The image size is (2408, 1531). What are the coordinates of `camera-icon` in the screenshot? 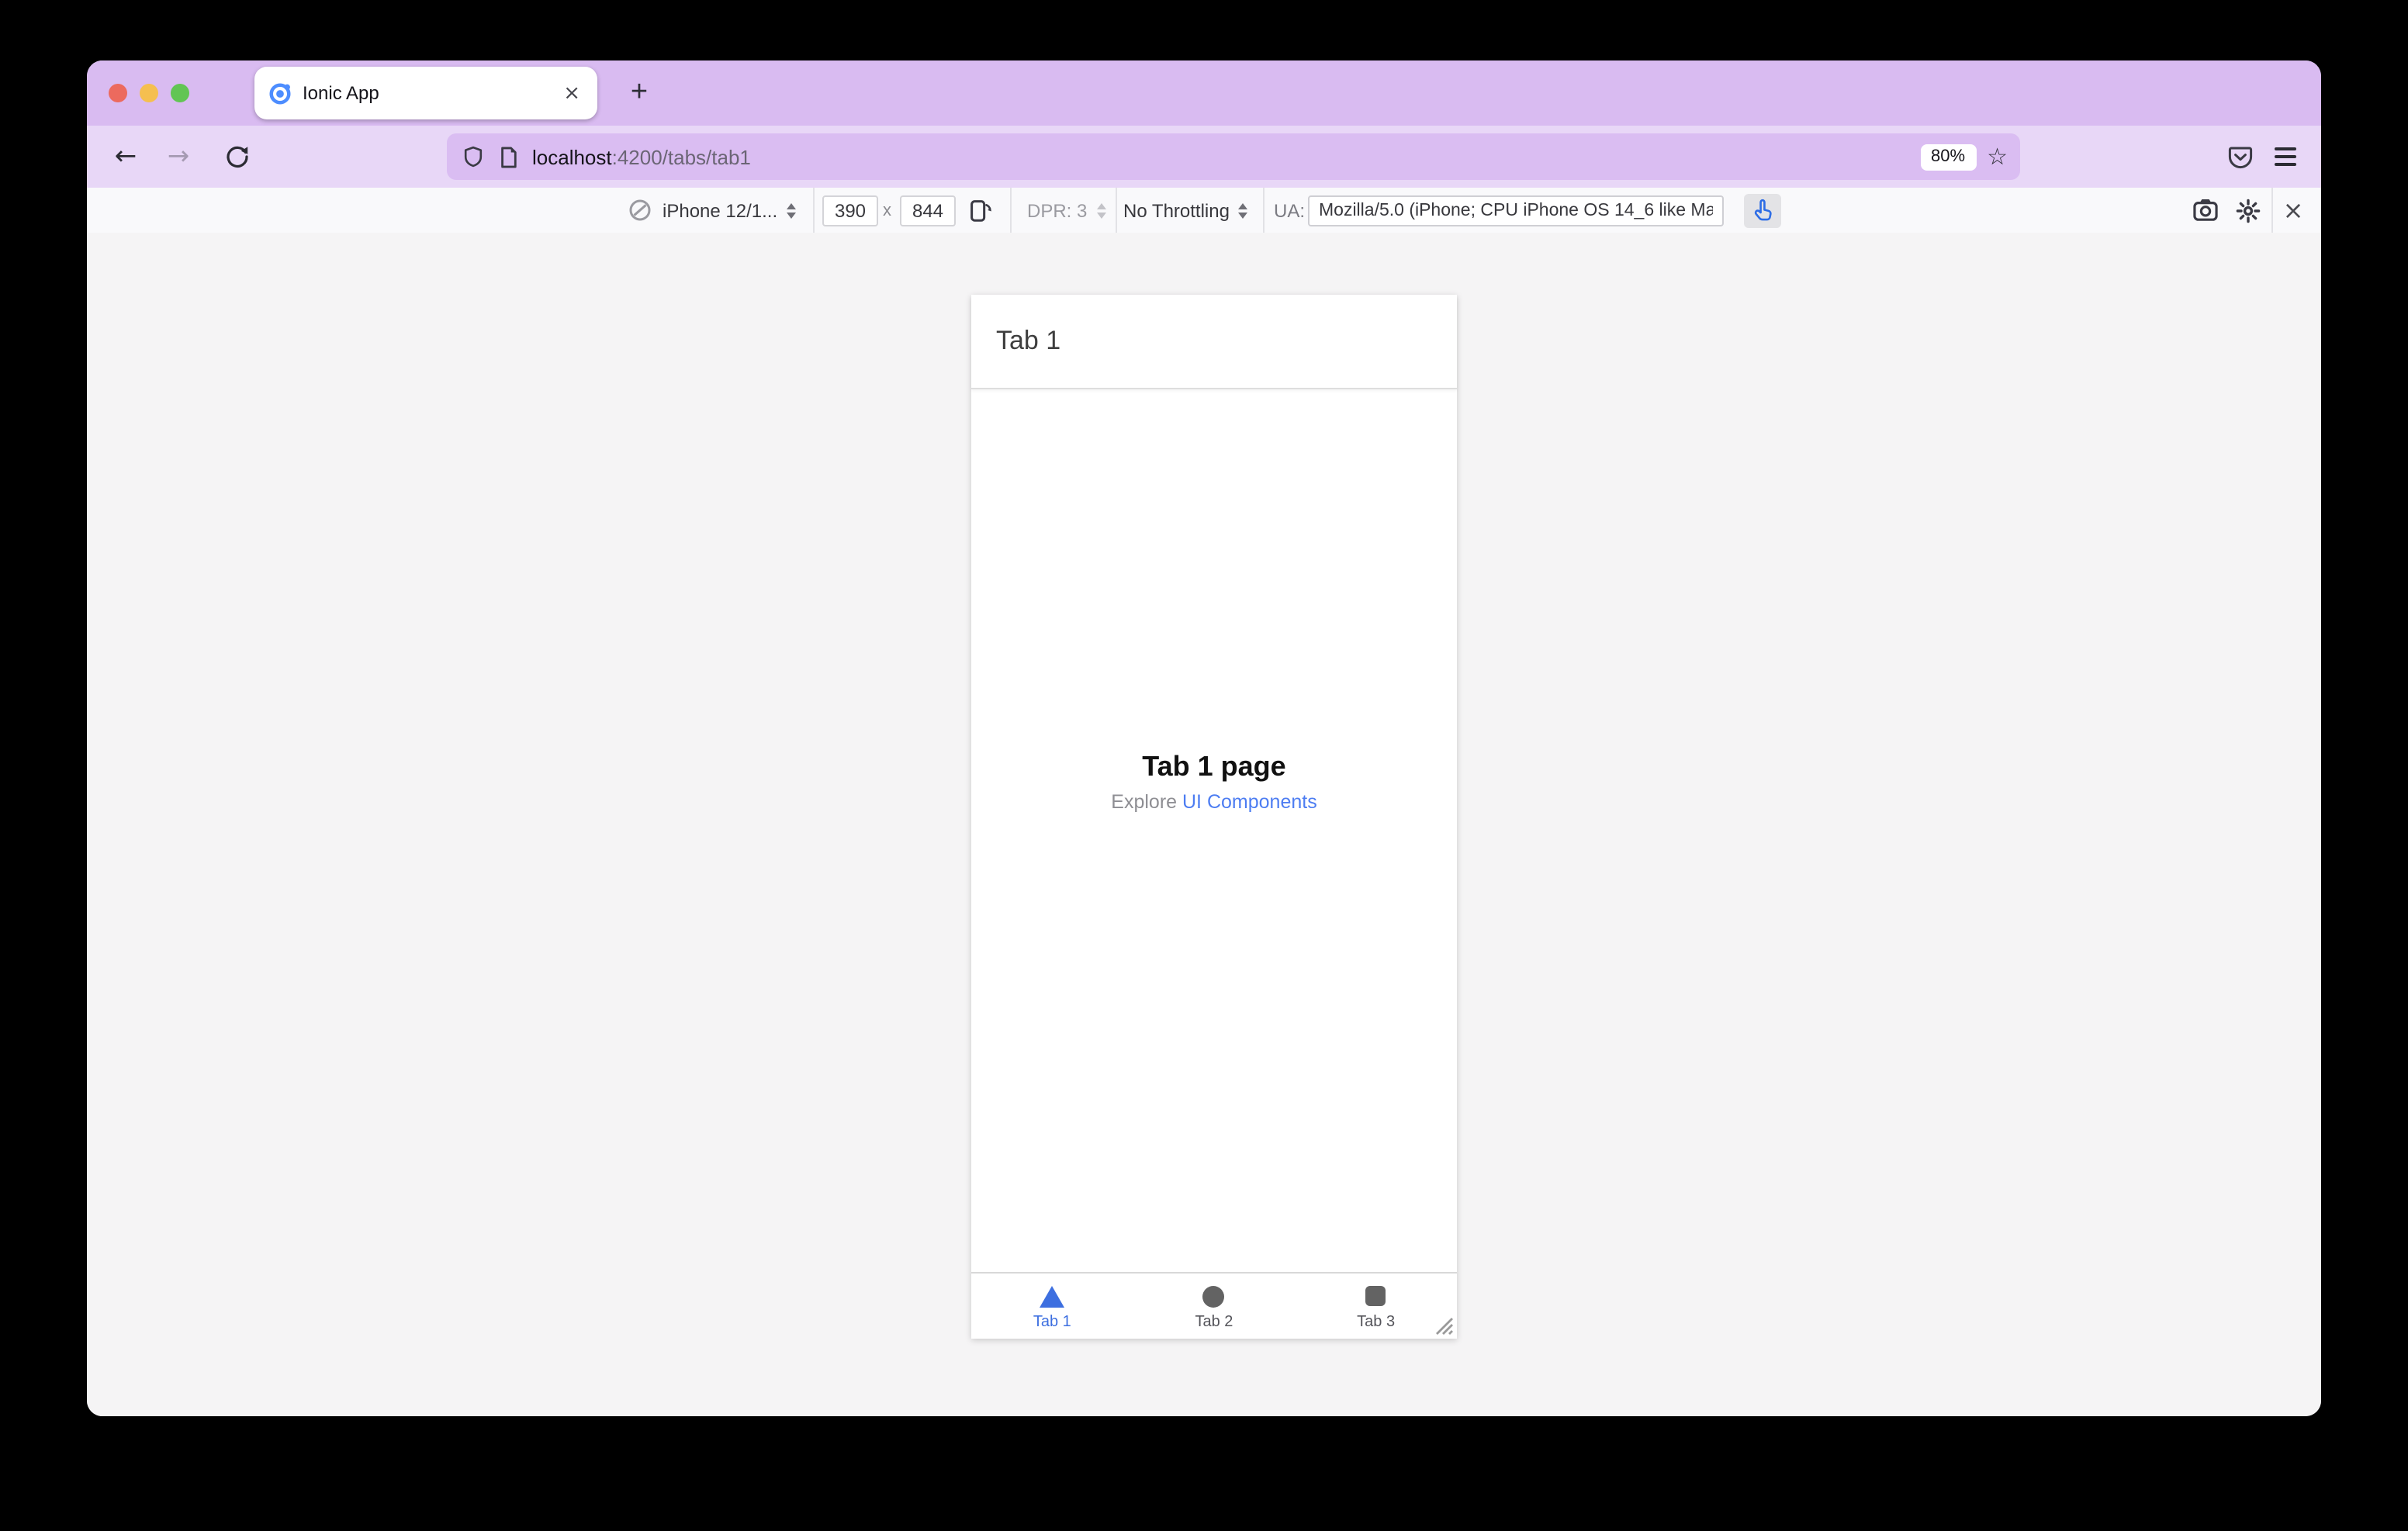 It's located at (2206, 210).